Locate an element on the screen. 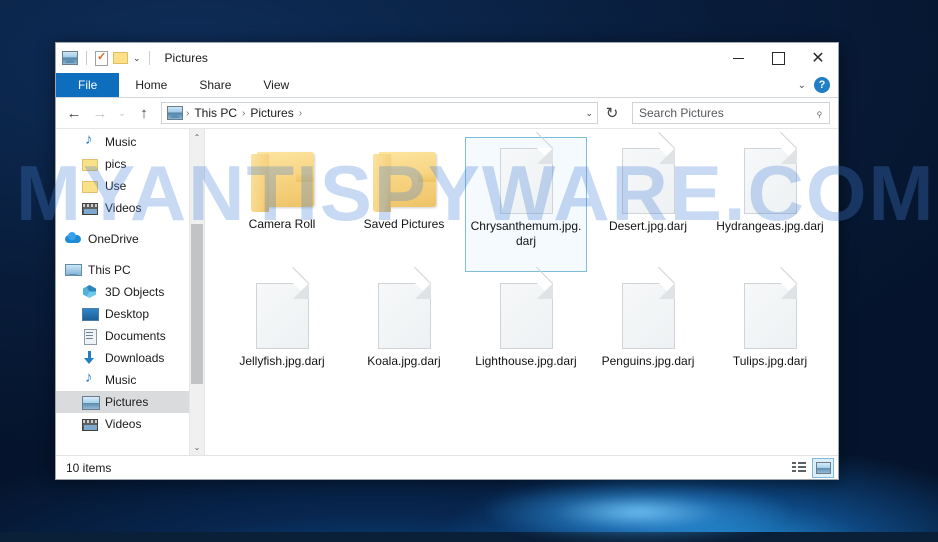  cube-icon is located at coordinates (90, 292).